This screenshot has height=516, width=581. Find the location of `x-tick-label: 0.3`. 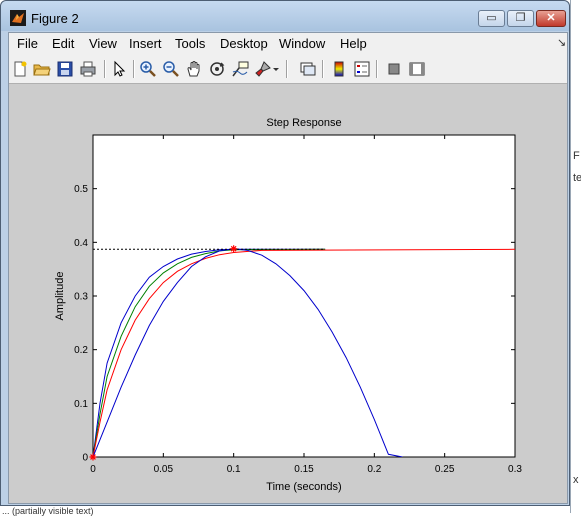

x-tick-label: 0.3 is located at coordinates (515, 469).